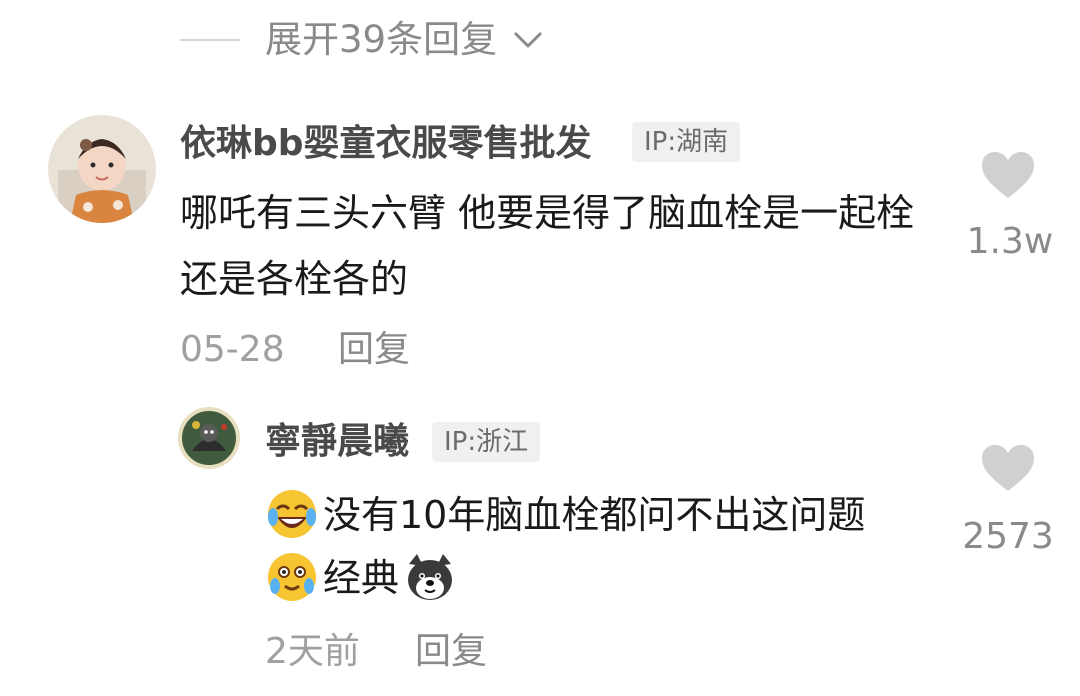 The height and width of the screenshot is (696, 1080). Describe the element at coordinates (292, 513) in the screenshot. I see `laughing-crying-emoji` at that location.